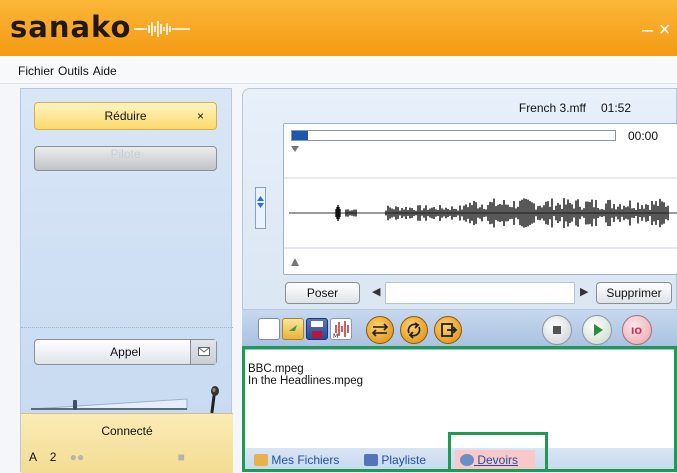 The height and width of the screenshot is (473, 677). I want to click on menu-bar: Fichier Outils Aide, so click(338, 70).